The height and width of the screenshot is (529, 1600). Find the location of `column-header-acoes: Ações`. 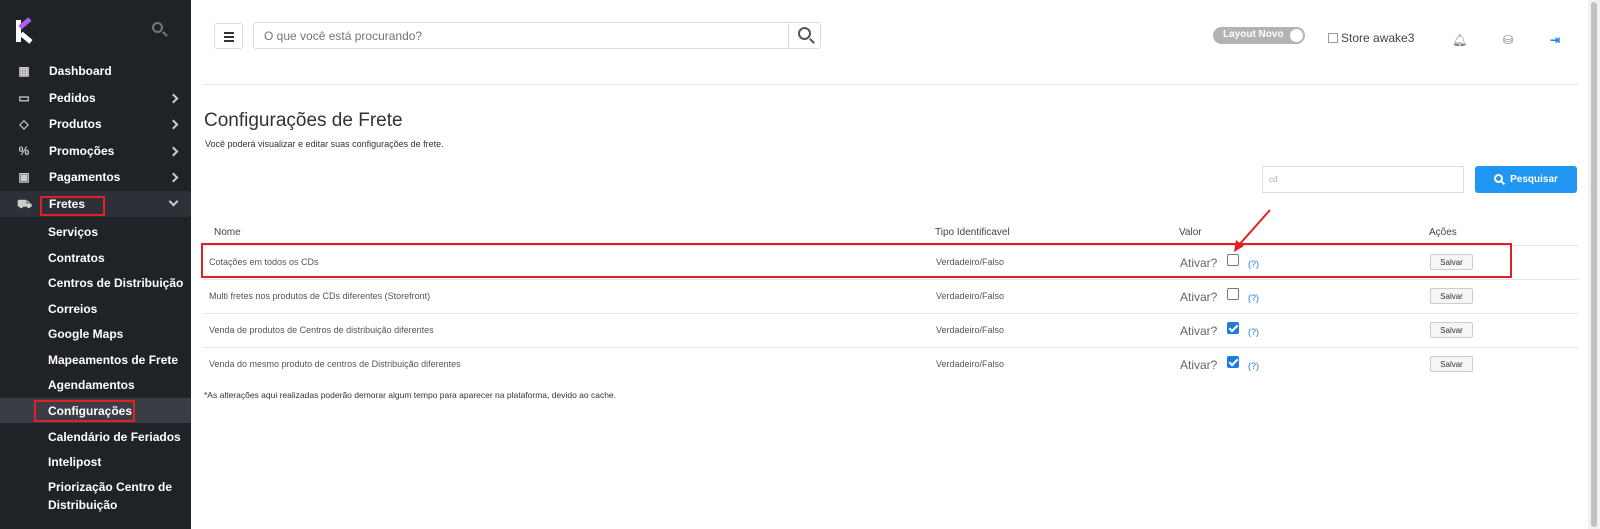

column-header-acoes: Ações is located at coordinates (1443, 232).